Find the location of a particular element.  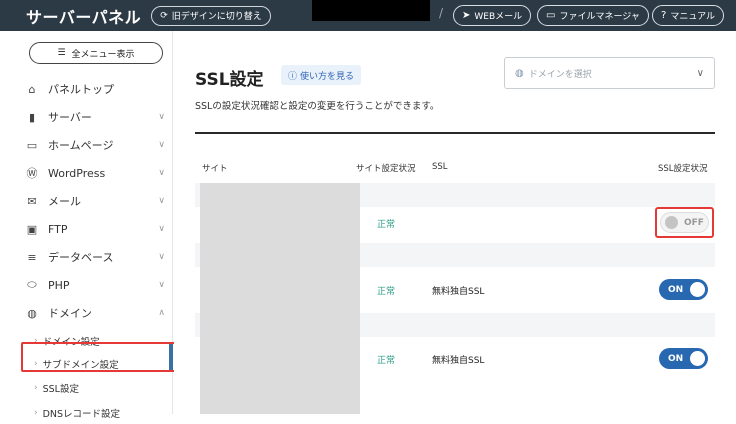

column-header-site-status: サイト設定状況 is located at coordinates (386, 169).